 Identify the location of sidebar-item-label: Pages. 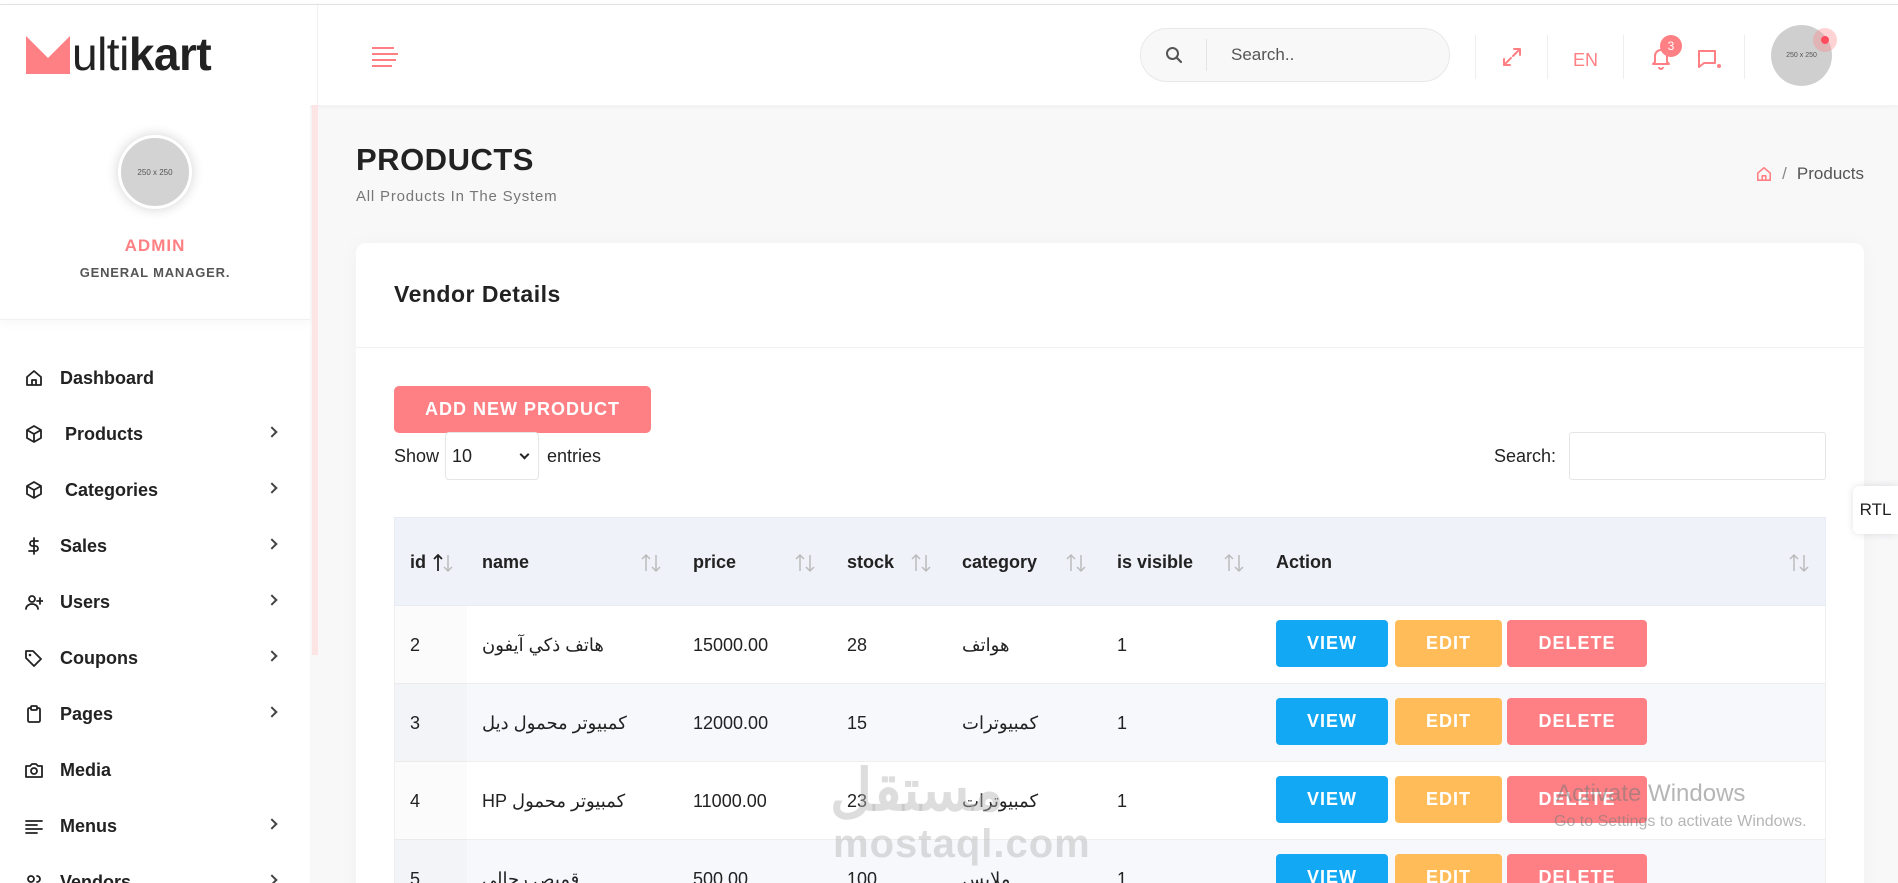
(87, 713).